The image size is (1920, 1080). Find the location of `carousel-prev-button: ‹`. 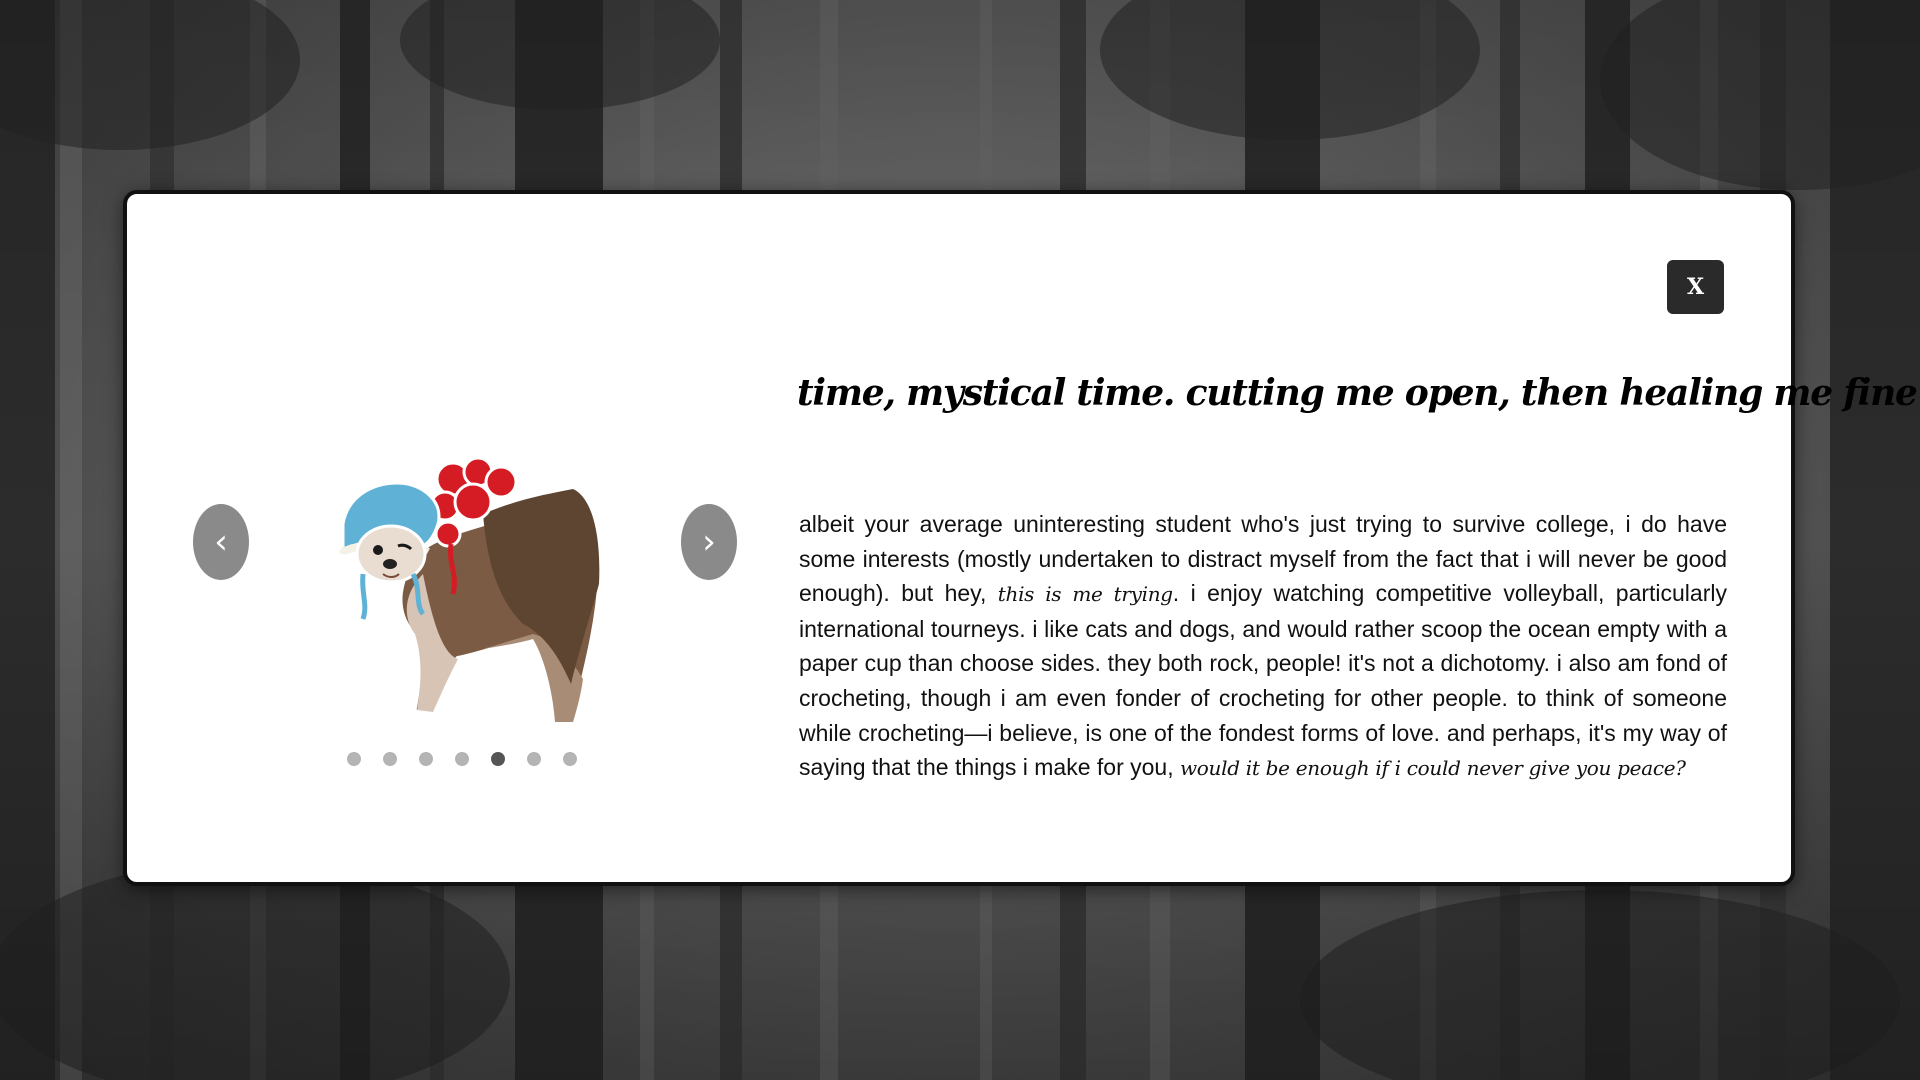

carousel-prev-button: ‹ is located at coordinates (221, 542).